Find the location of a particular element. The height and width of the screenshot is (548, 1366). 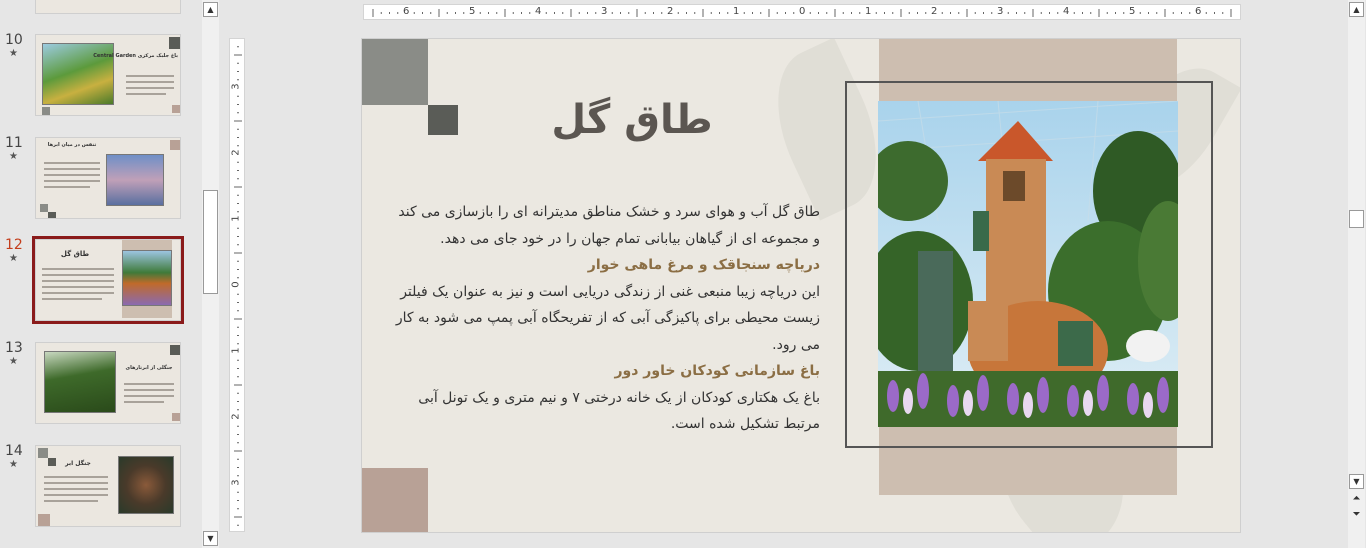

thumbnail-title: تنفس در میان ابرها is located at coordinates (72, 145).